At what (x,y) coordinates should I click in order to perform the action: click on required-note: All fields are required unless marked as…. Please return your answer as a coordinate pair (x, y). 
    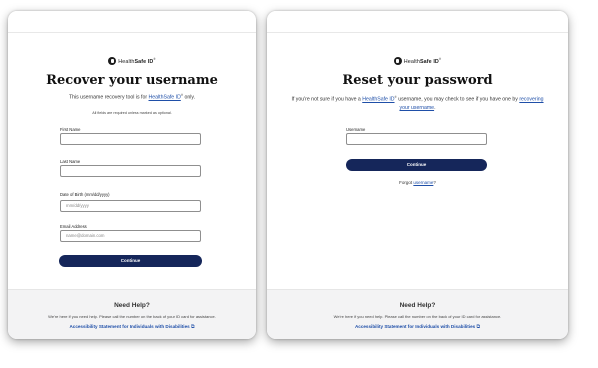
    Looking at the image, I should click on (132, 113).